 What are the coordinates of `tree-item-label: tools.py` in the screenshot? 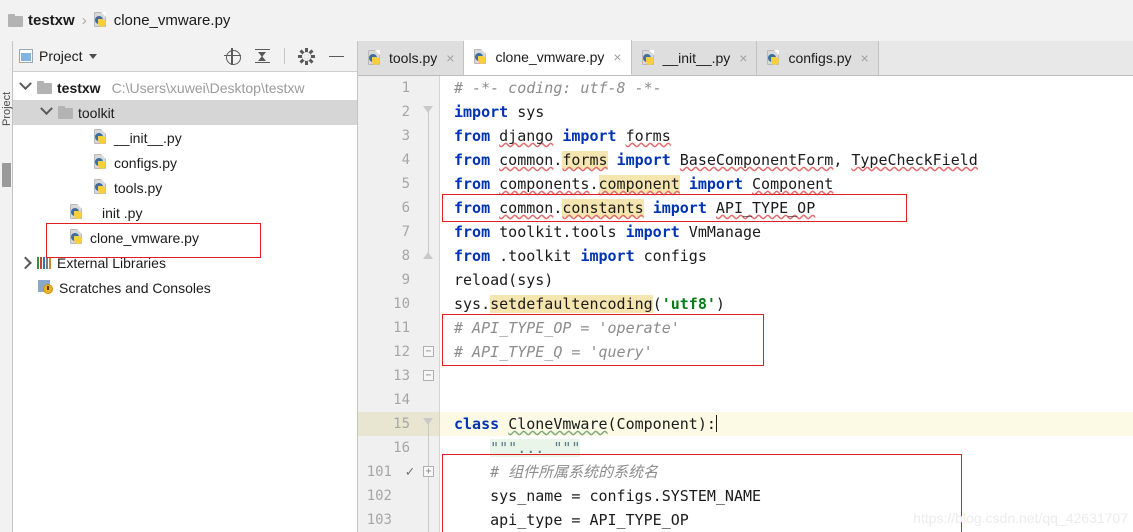 It's located at (138, 187).